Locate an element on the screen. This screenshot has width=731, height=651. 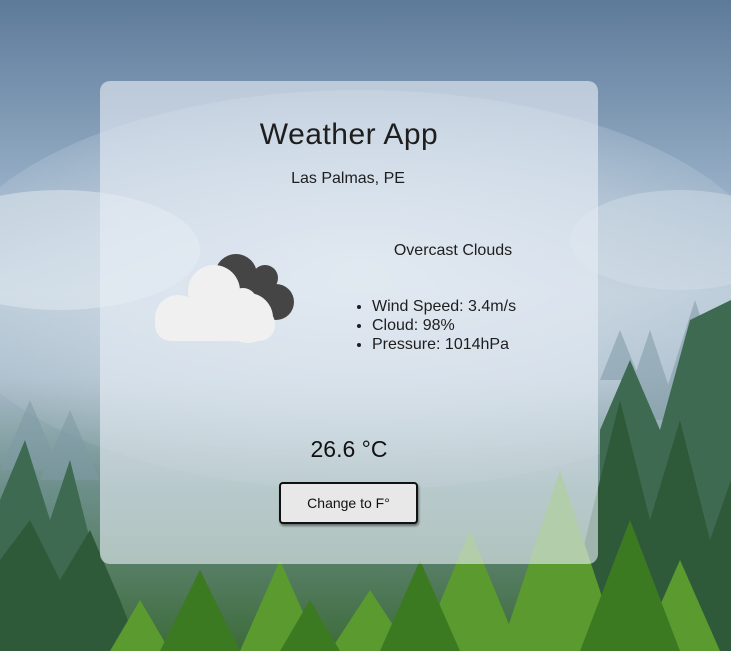
overcast-clouds-icon is located at coordinates (224, 298).